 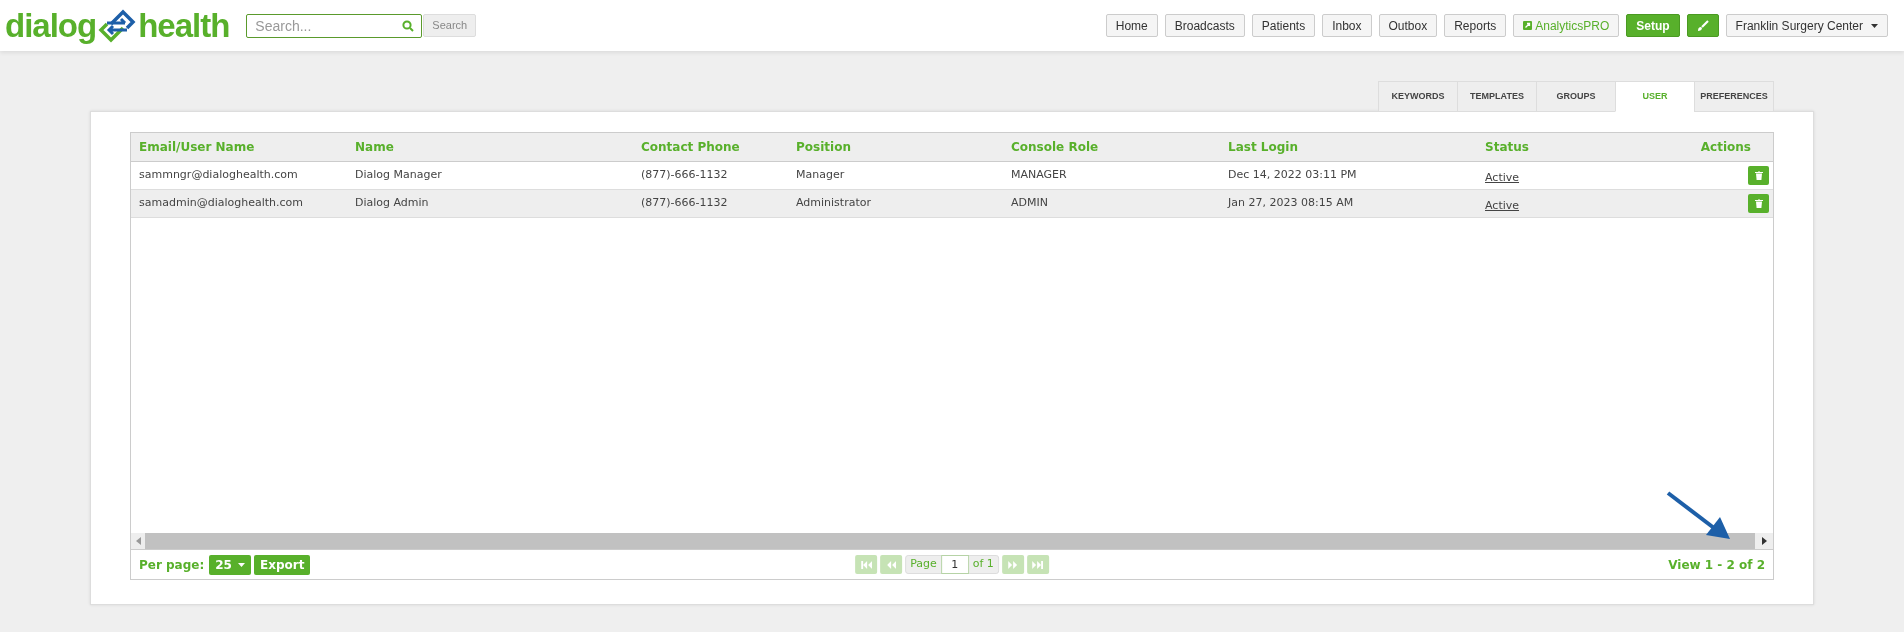 I want to click on brush-icon, so click(x=1702, y=25).